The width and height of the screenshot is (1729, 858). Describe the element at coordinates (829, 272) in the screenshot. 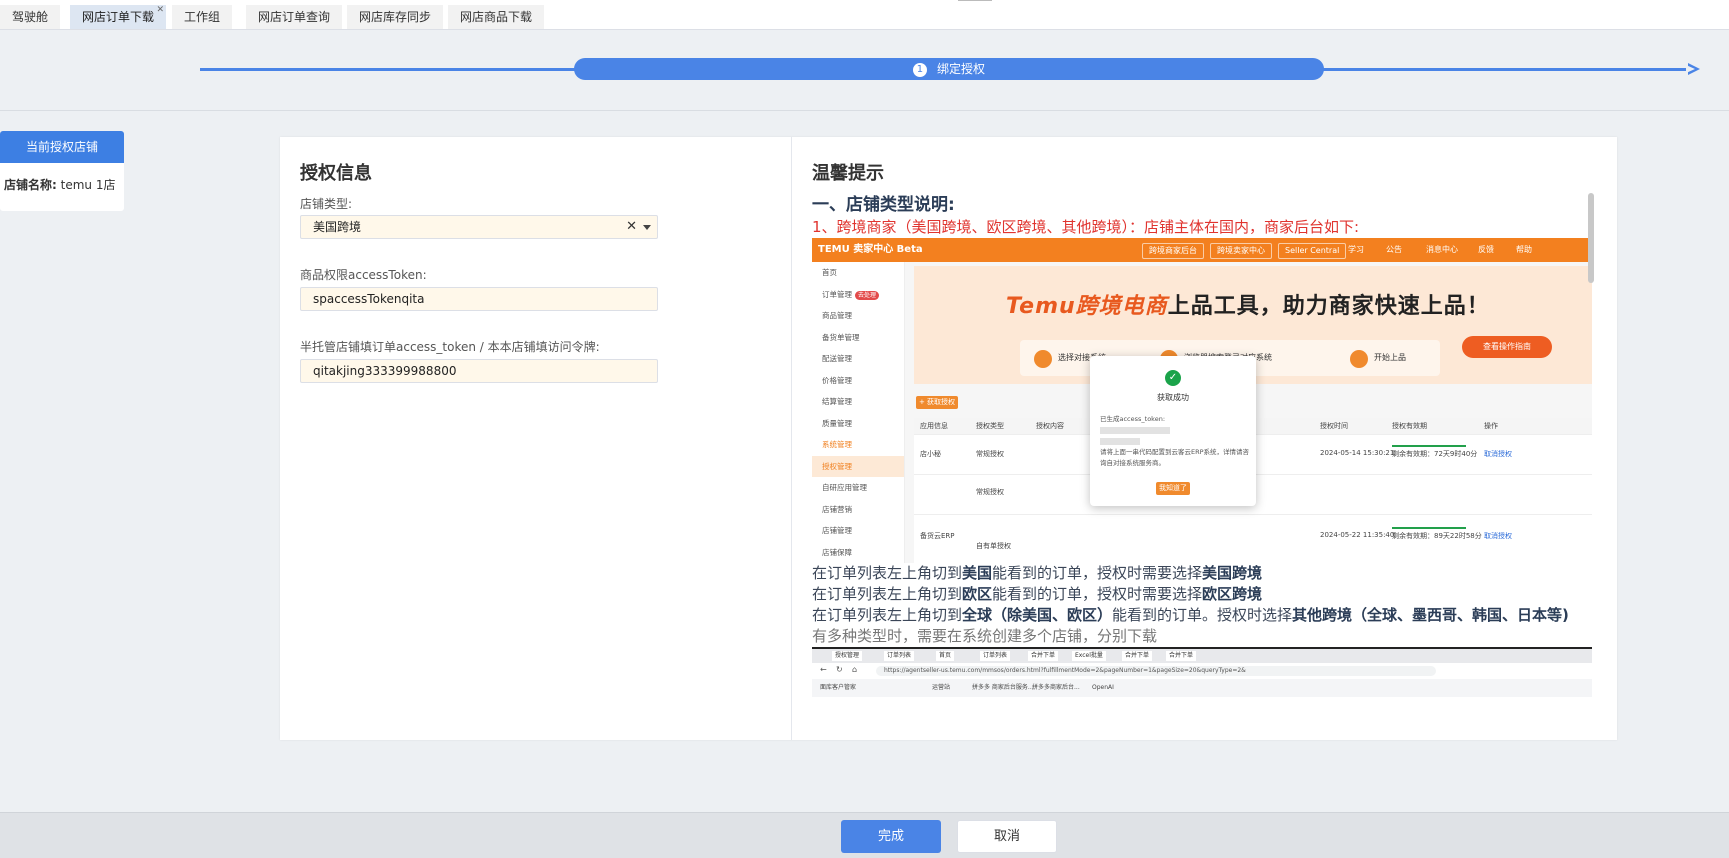

I see `backend-menu-item: 首页` at that location.